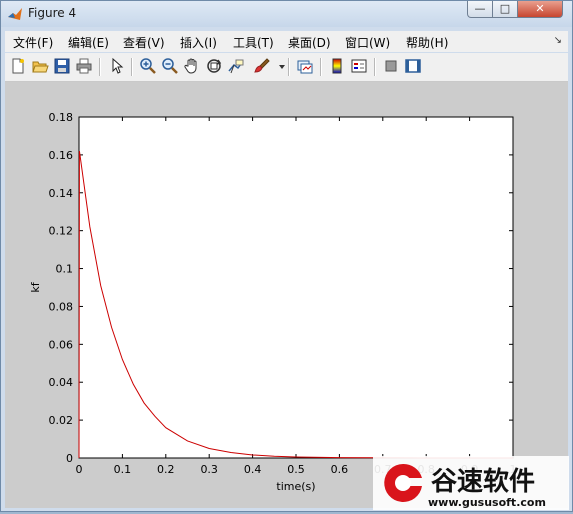 The width and height of the screenshot is (573, 514). Describe the element at coordinates (391, 66) in the screenshot. I see `hide-plot-tools-icon` at that location.